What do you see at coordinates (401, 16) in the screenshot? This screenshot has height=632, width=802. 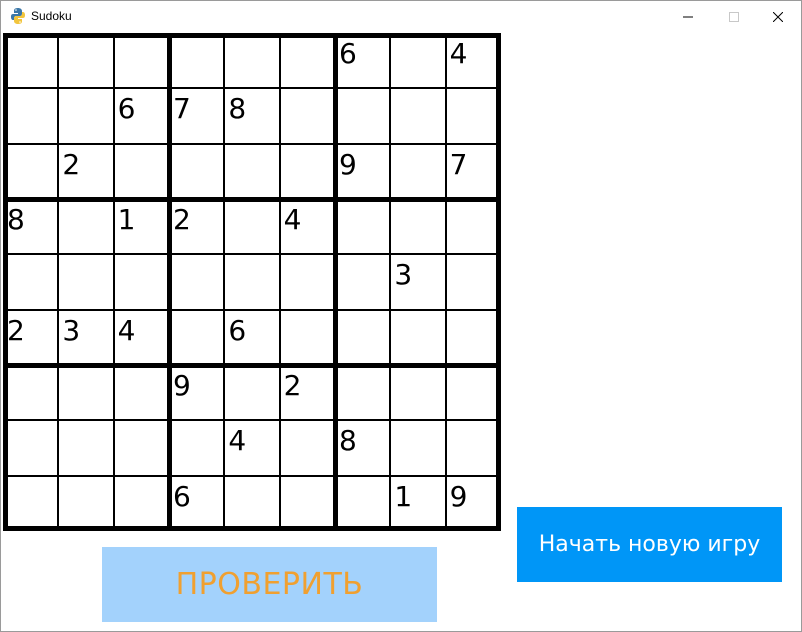 I see `title-bar: Sudoku` at bounding box center [401, 16].